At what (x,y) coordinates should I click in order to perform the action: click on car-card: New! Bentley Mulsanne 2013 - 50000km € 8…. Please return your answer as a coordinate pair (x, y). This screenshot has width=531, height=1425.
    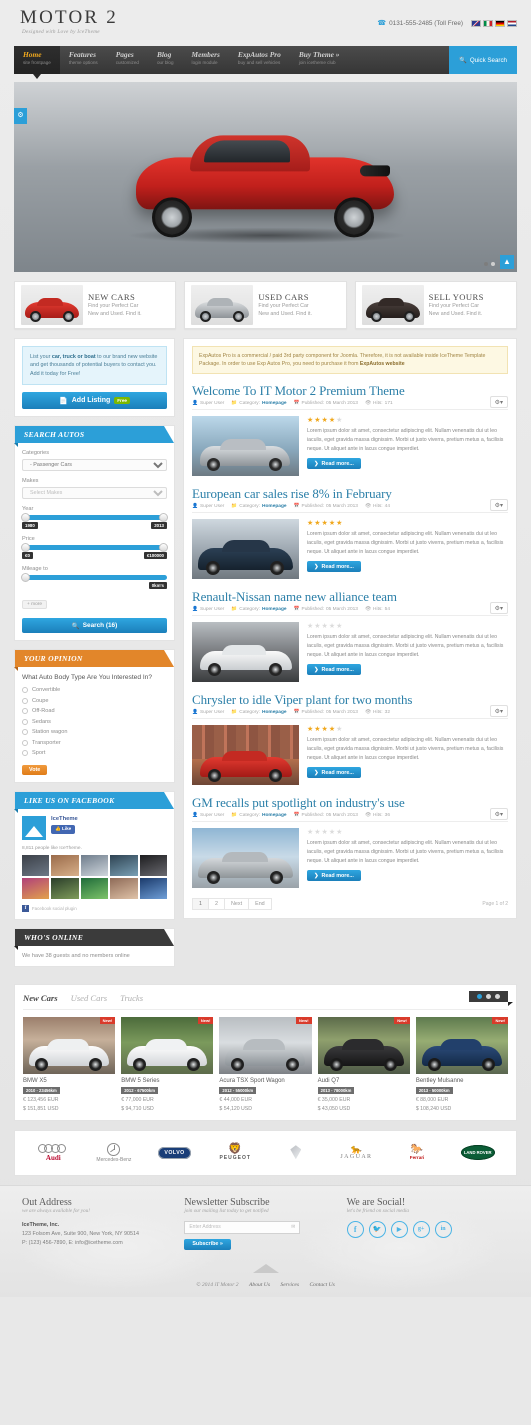
    Looking at the image, I should click on (462, 1064).